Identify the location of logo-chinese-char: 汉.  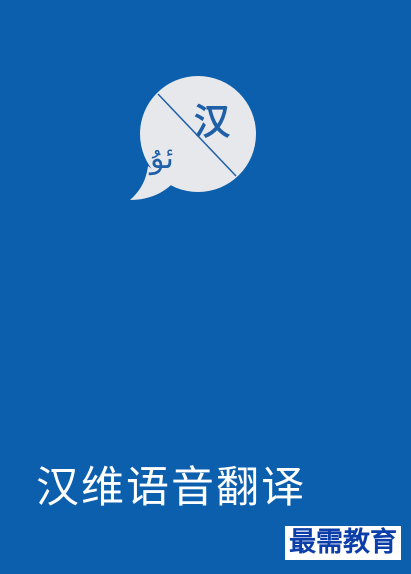
(212, 122).